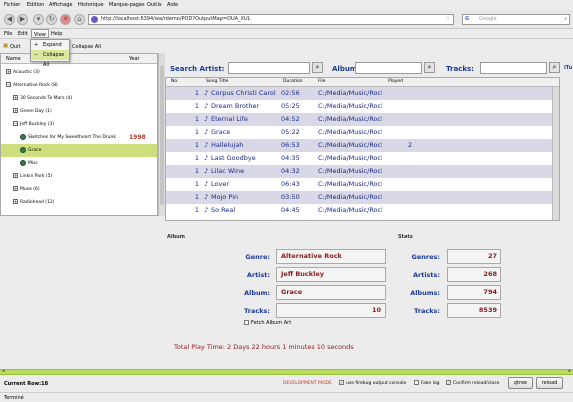 The width and height of the screenshot is (573, 402). I want to click on tree-row: + Radiohead (12), so click(79, 202).